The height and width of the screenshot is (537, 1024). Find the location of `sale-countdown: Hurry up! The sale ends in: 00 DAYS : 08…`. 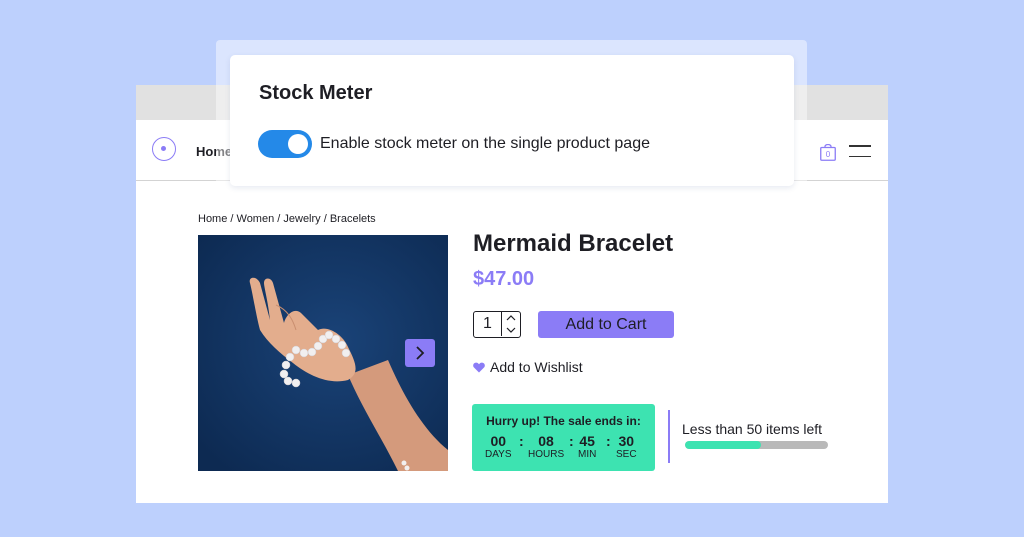

sale-countdown: Hurry up! The sale ends in: 00 DAYS : 08… is located at coordinates (563, 437).